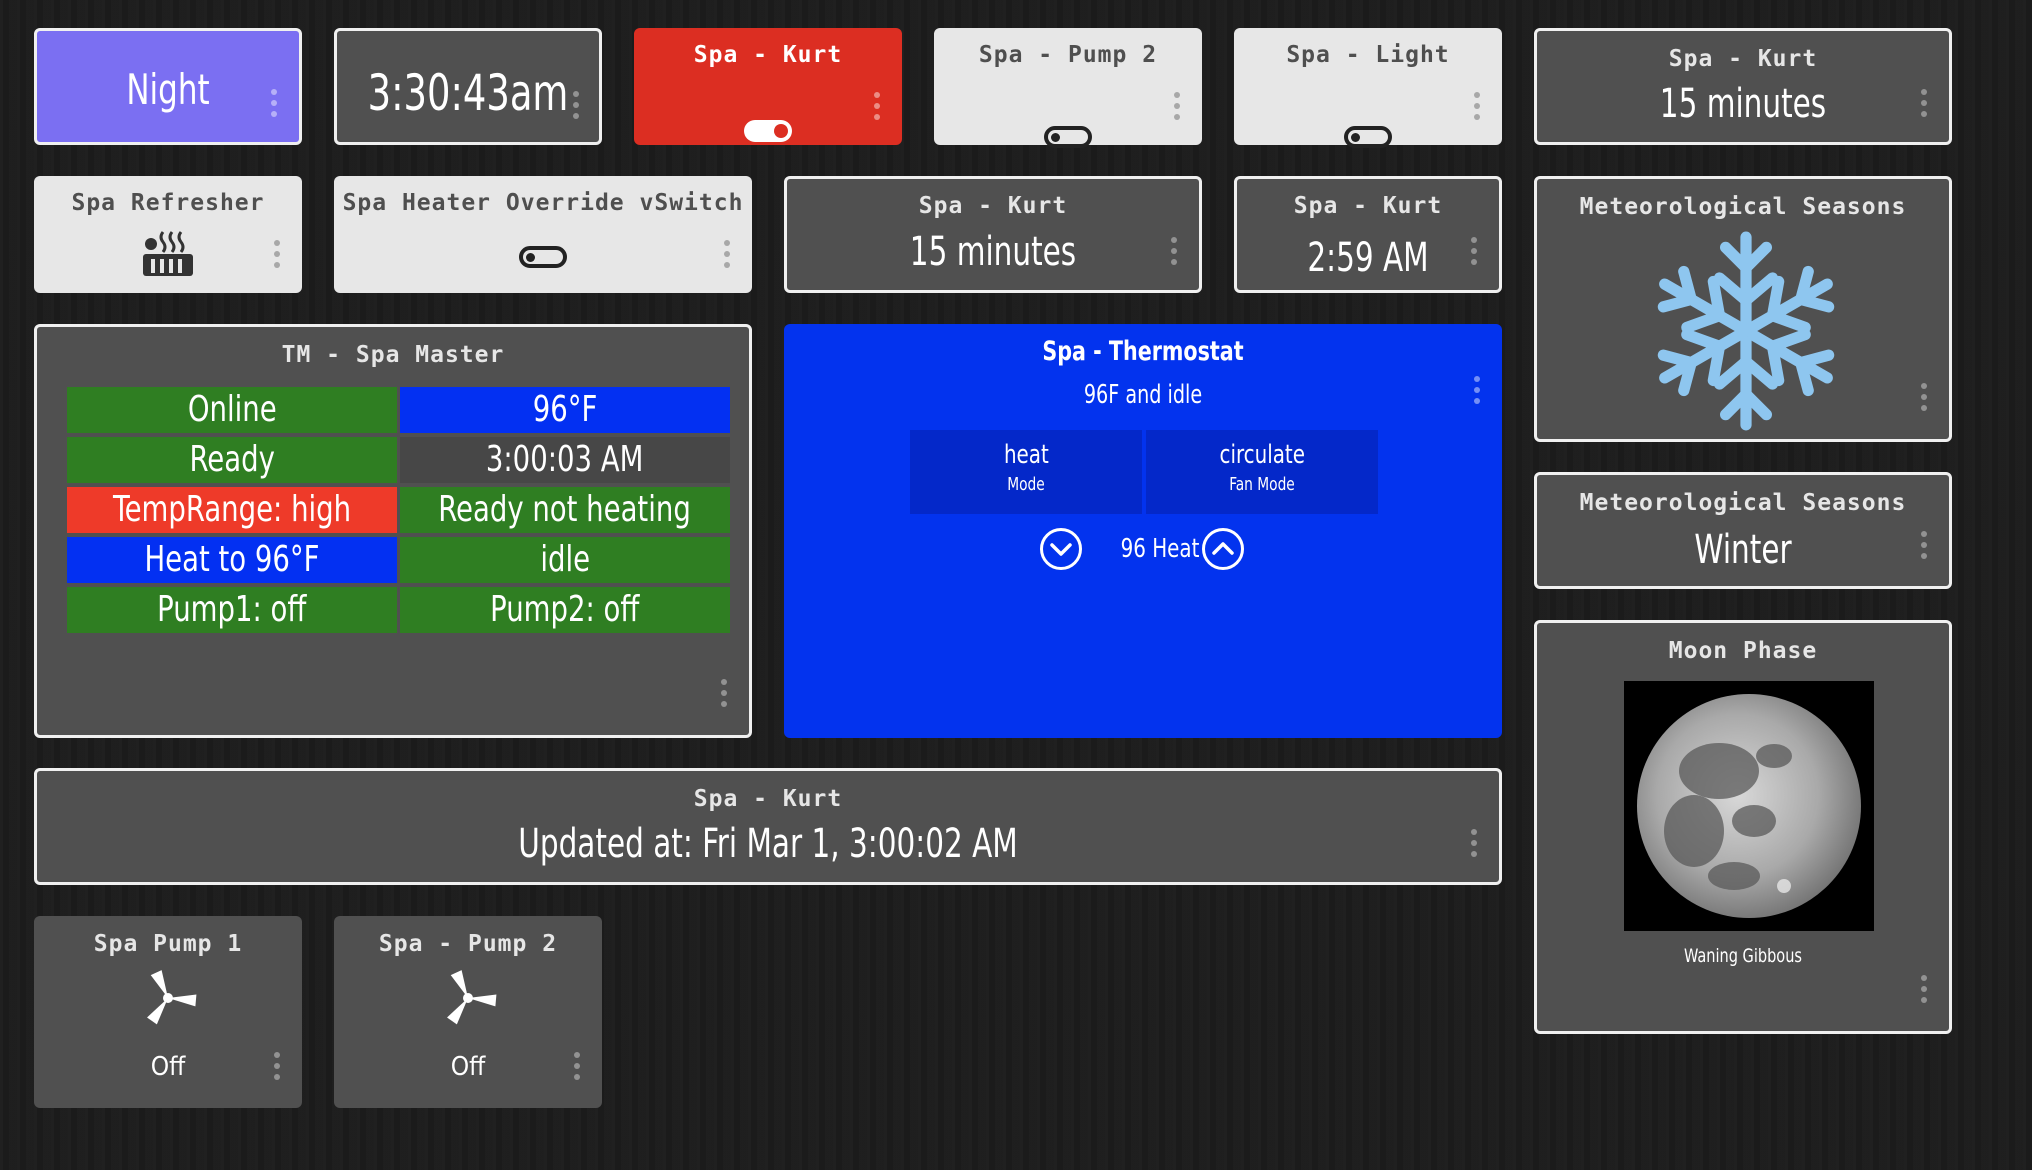 Image resolution: width=2032 pixels, height=1170 pixels. Describe the element at coordinates (232, 460) in the screenshot. I see `spa-master-cell: Ready` at that location.